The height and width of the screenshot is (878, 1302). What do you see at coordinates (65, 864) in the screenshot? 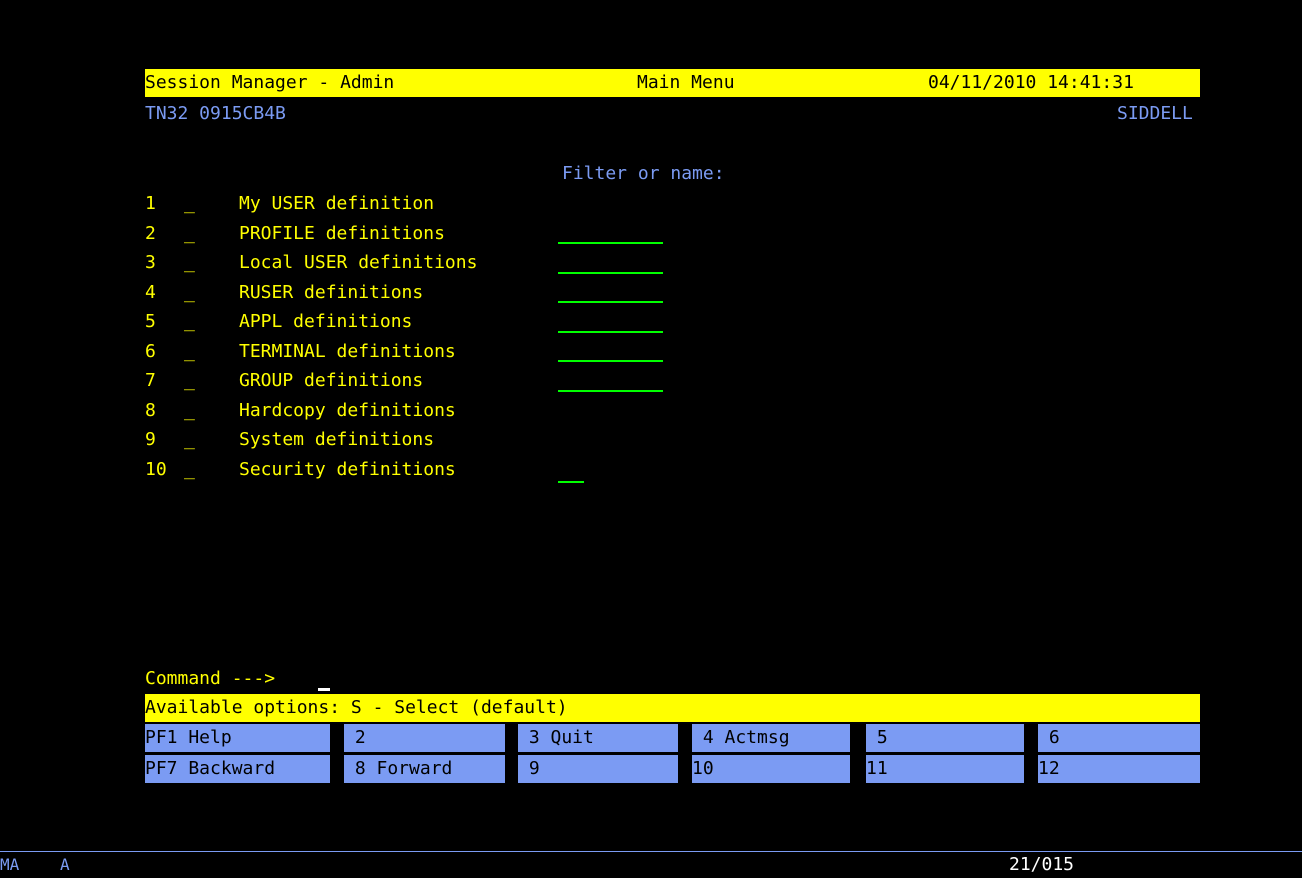
I see `keyboard-indicator: A` at bounding box center [65, 864].